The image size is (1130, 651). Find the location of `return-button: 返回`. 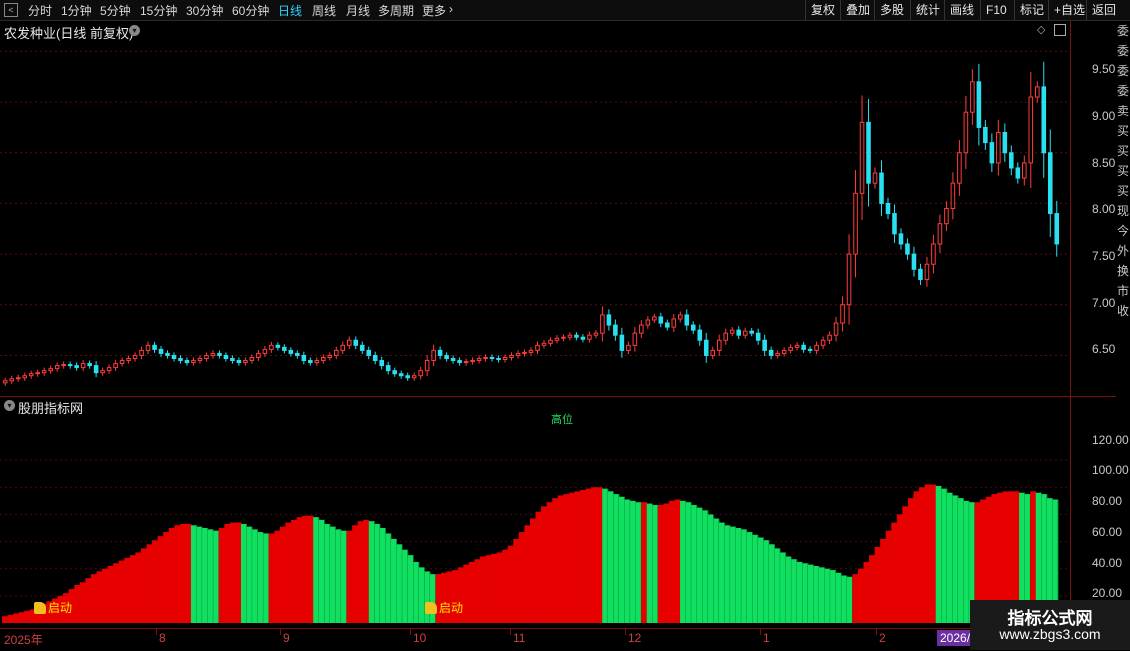

return-button: 返回 is located at coordinates (1103, 10).